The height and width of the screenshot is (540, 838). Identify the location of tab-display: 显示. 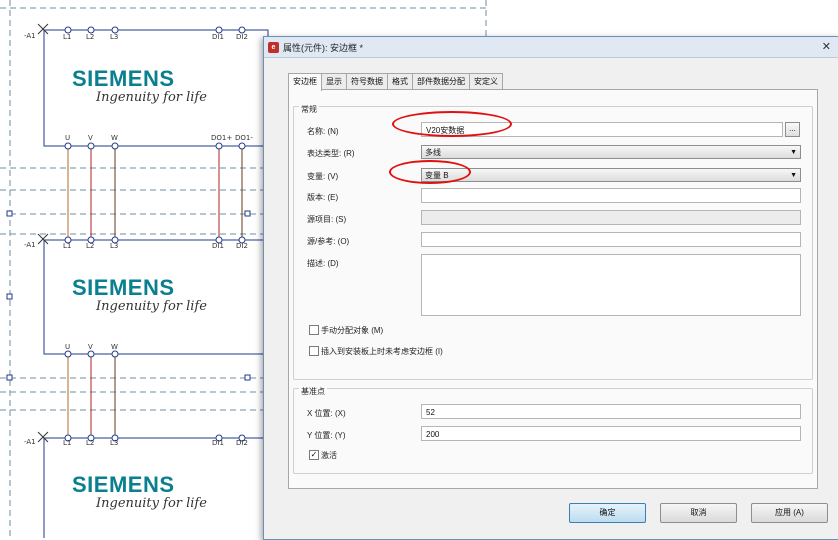
(334, 81).